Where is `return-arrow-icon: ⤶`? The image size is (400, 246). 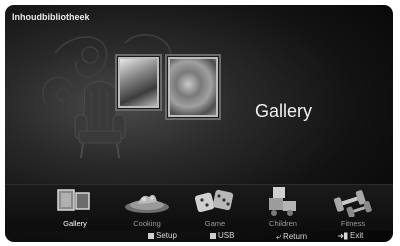 return-arrow-icon: ⤶ is located at coordinates (279, 236).